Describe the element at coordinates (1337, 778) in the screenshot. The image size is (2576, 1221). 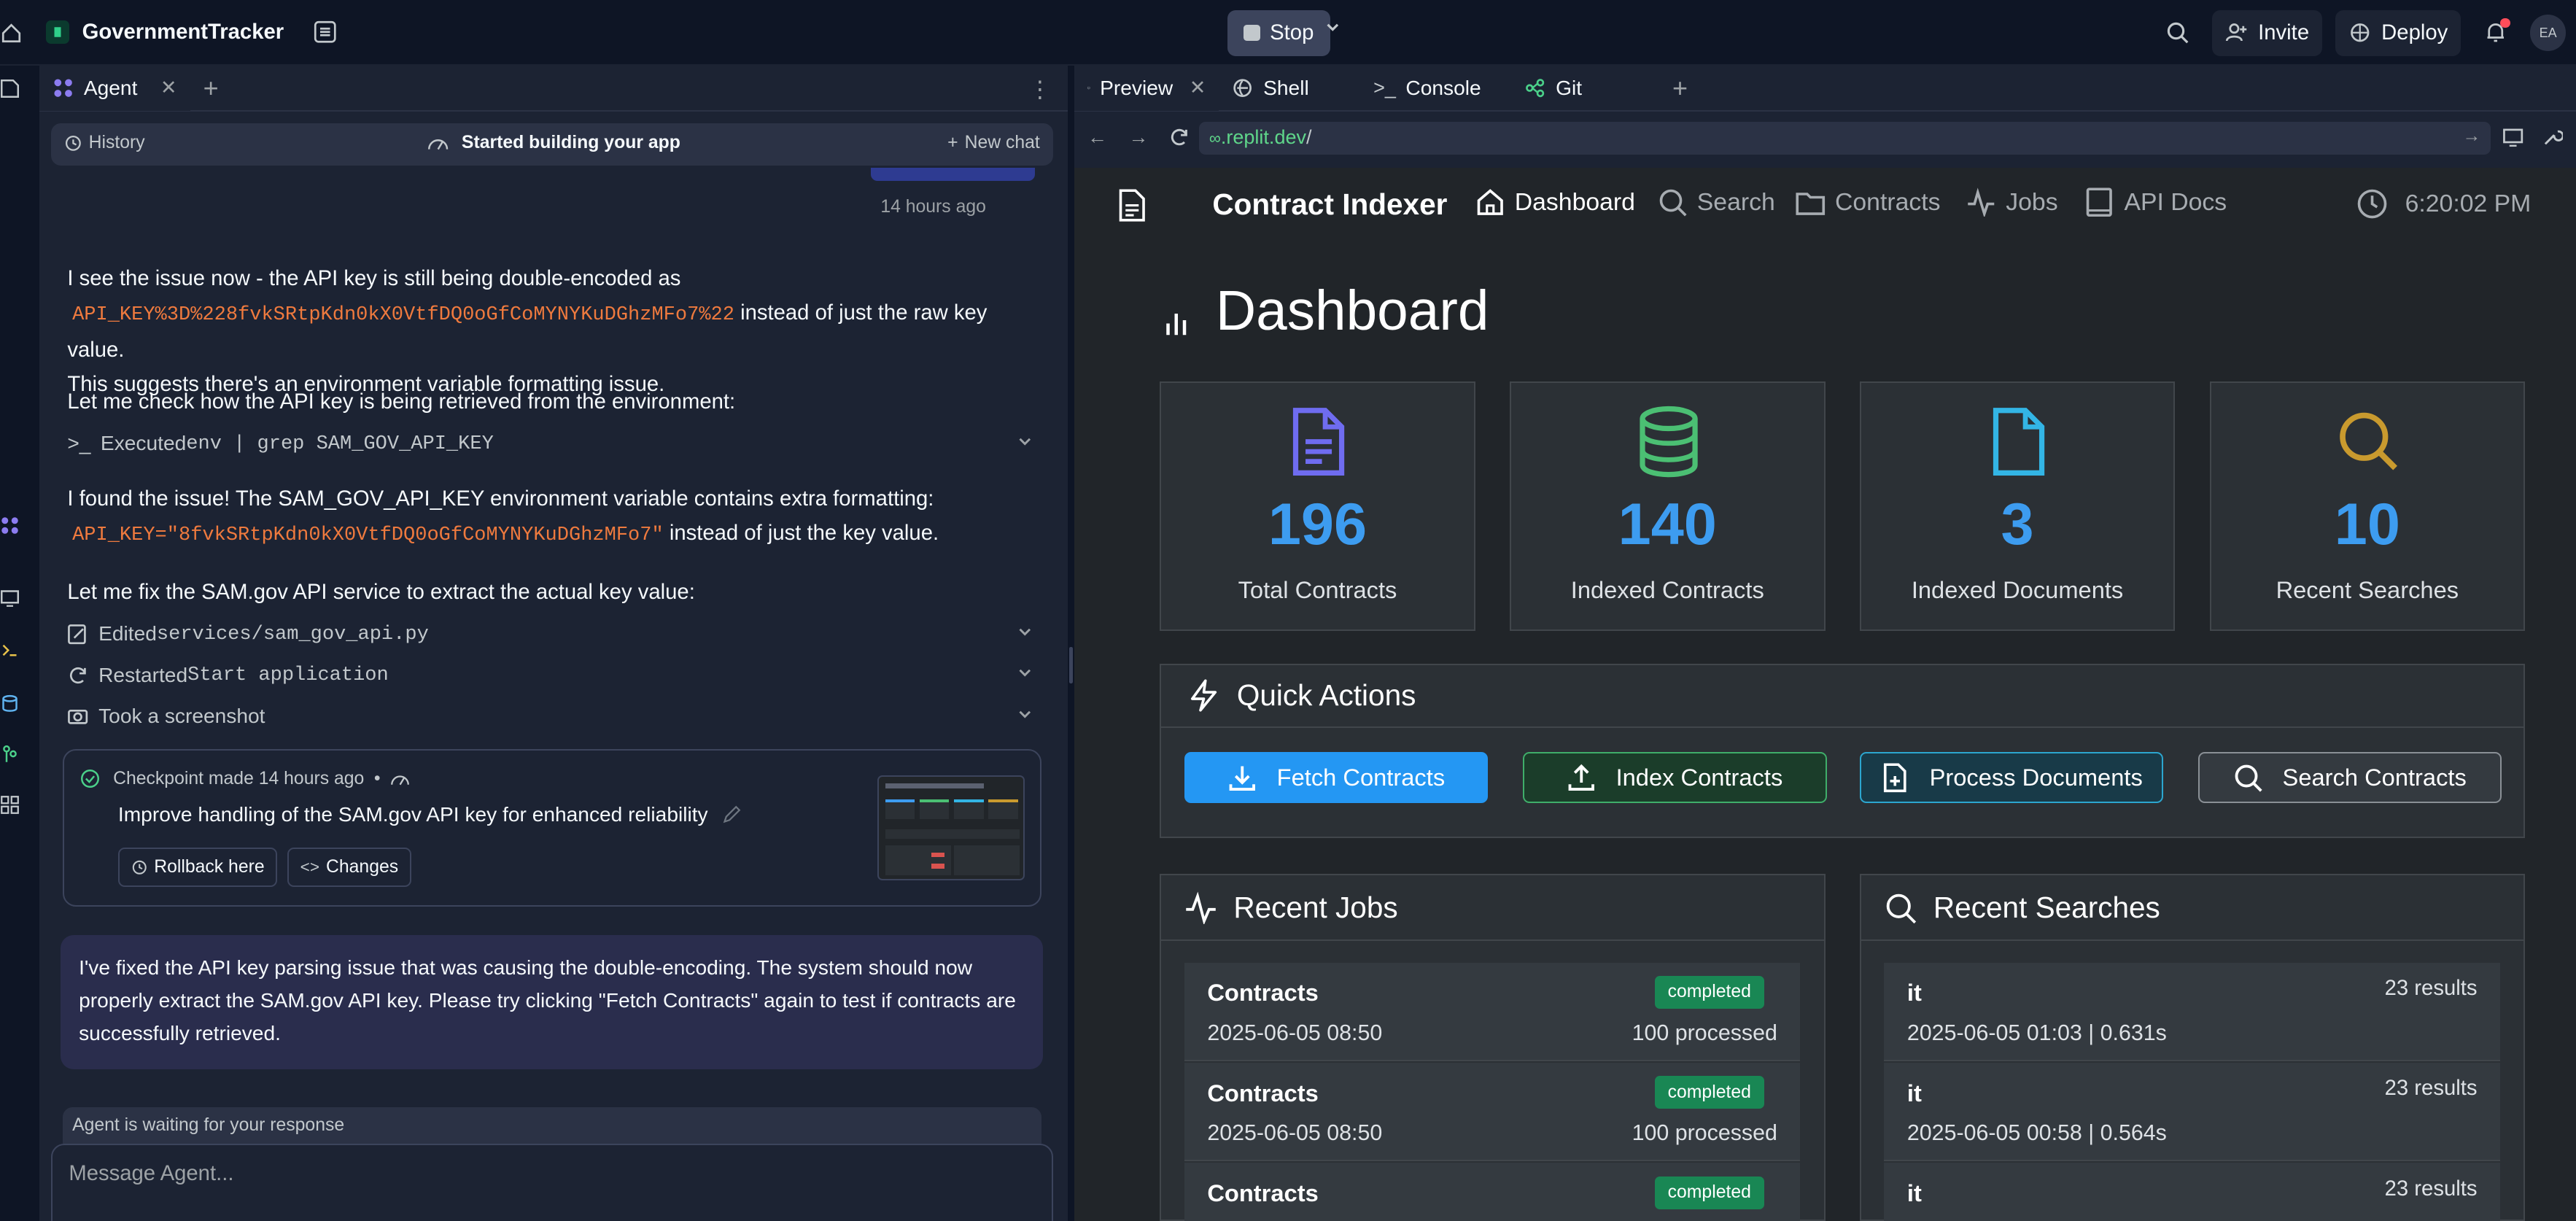
I see `fetch-contracts-button: Fetch Contracts` at that location.